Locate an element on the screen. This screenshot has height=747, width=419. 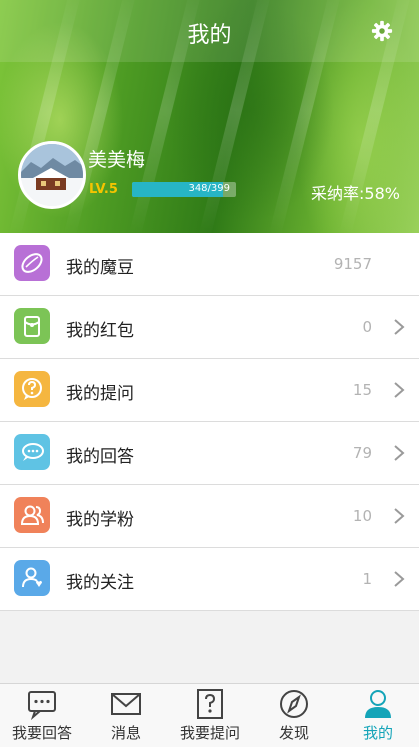
menu-item-label: 我的回答 is located at coordinates (100, 457).